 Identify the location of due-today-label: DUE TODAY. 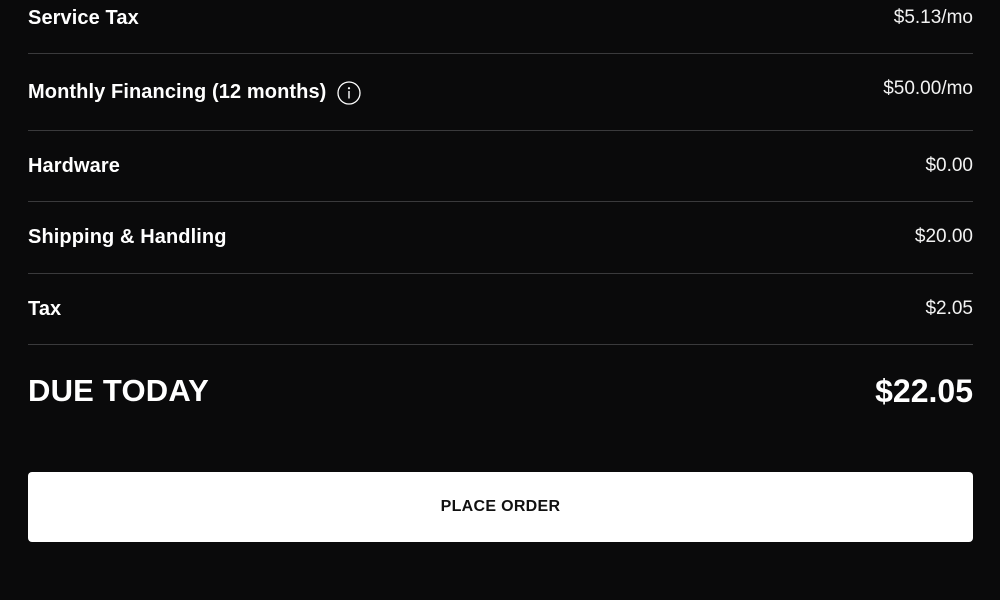
(118, 390).